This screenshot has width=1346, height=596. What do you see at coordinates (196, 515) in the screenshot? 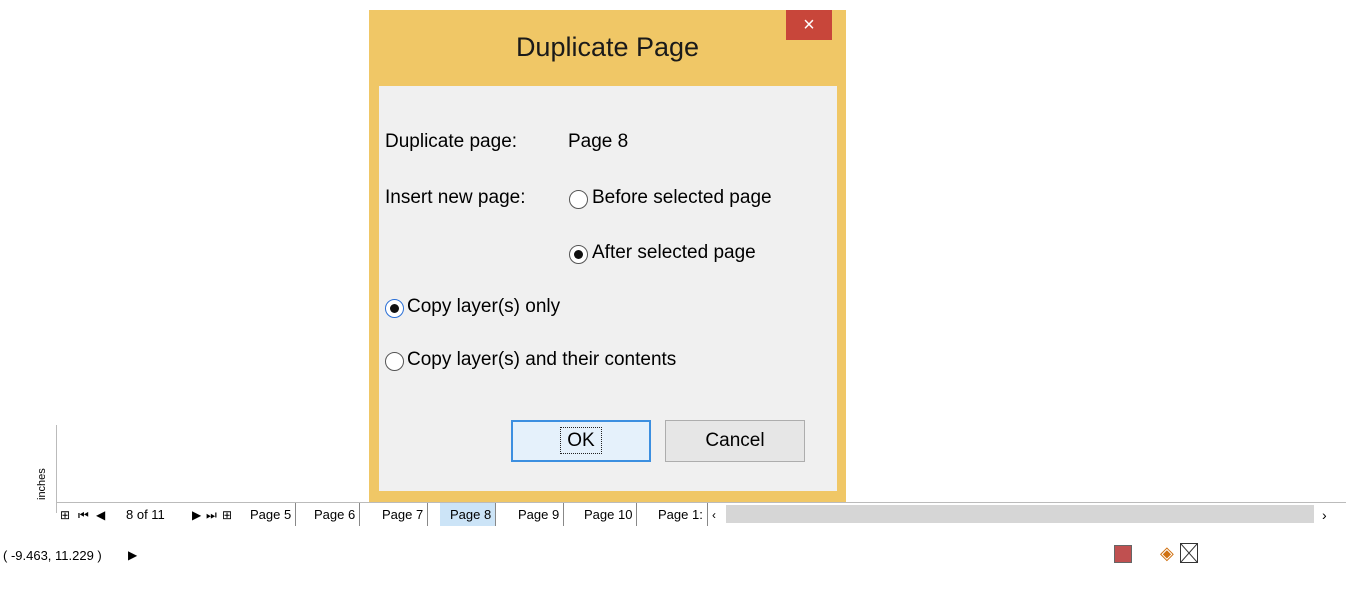
I see `next-page-icon: ▶` at bounding box center [196, 515].